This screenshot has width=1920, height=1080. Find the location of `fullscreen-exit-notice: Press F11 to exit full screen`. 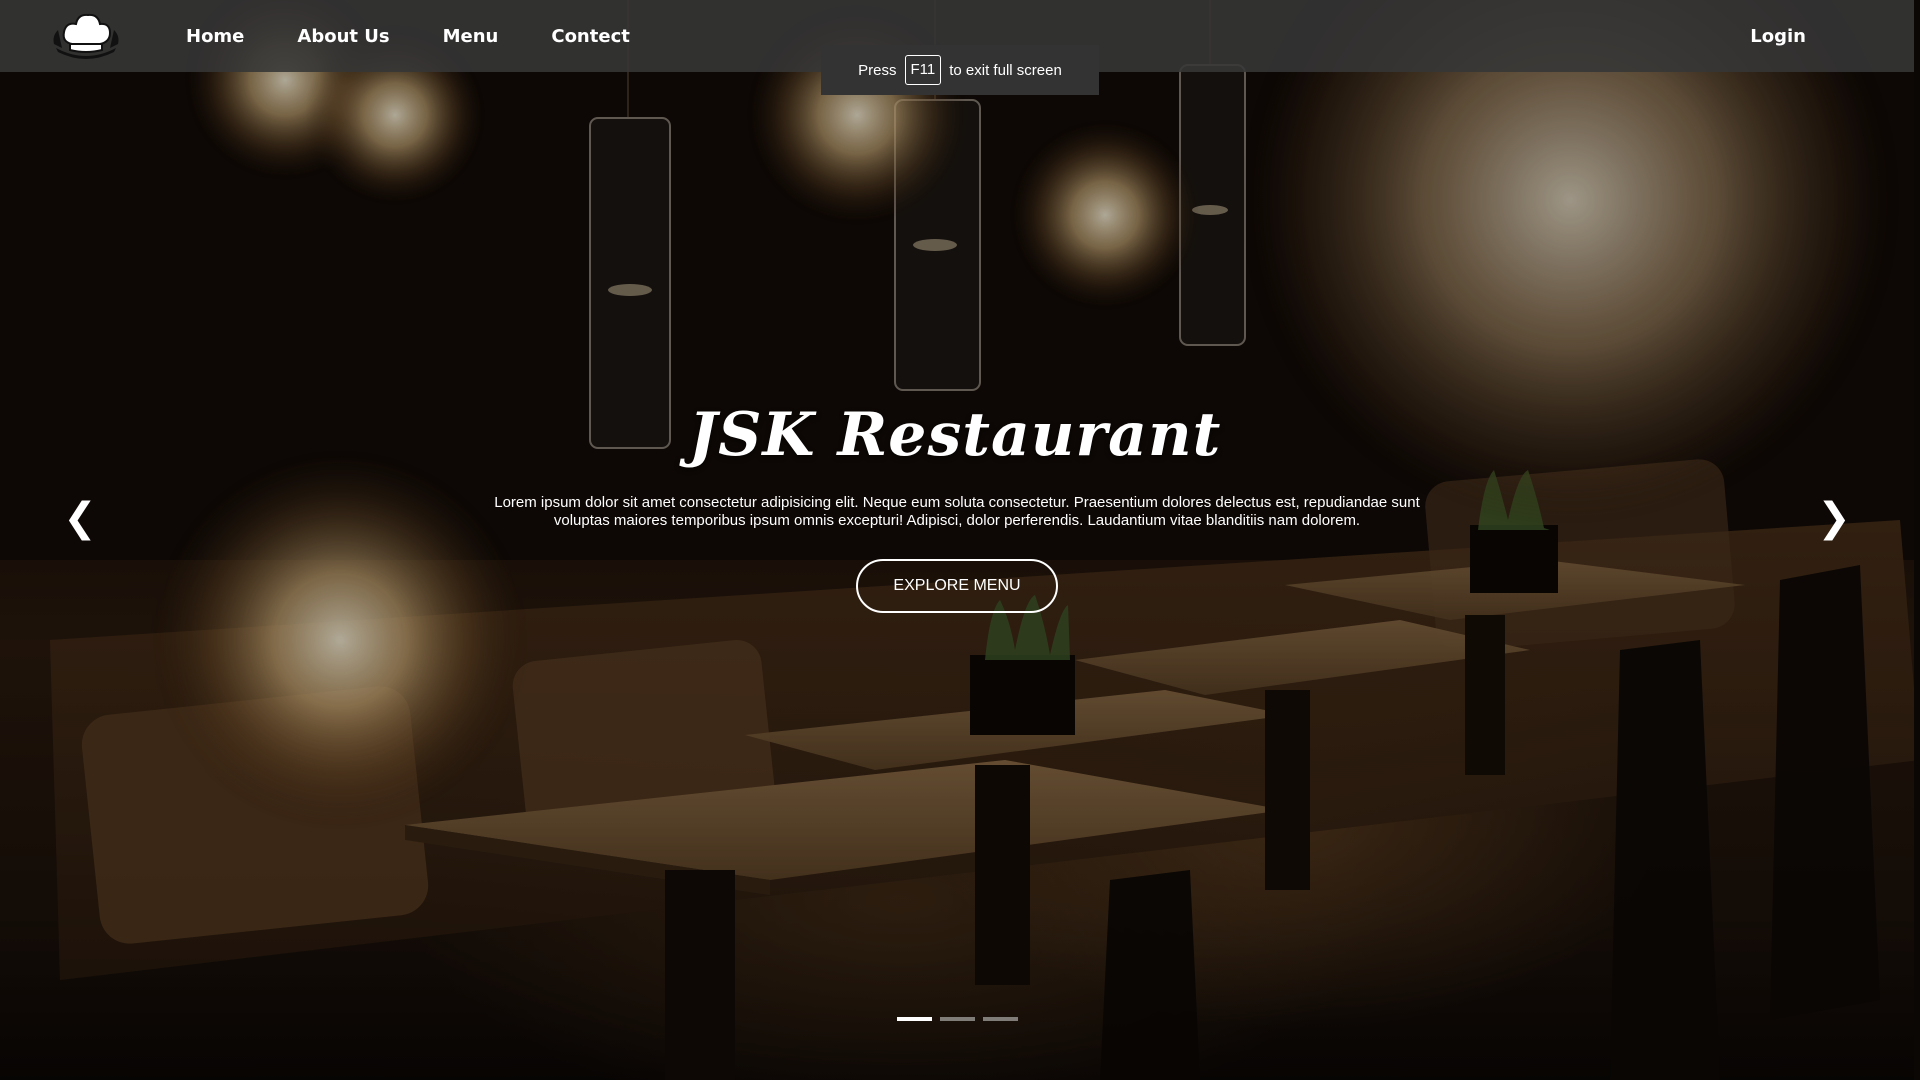

fullscreen-exit-notice: Press F11 to exit full screen is located at coordinates (960, 70).